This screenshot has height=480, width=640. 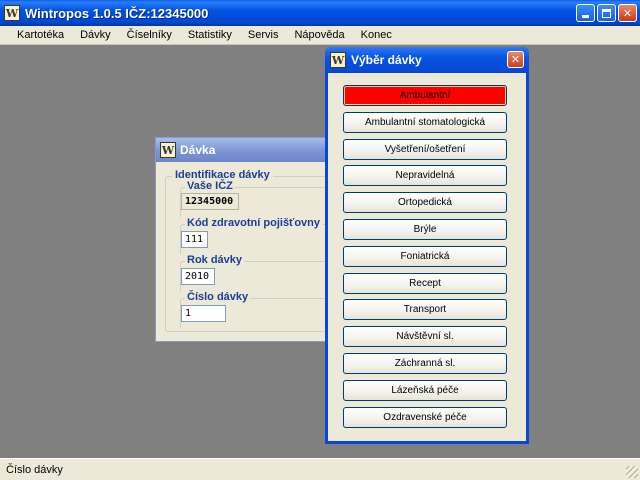 What do you see at coordinates (263, 35) in the screenshot?
I see `menu-servis: Servis` at bounding box center [263, 35].